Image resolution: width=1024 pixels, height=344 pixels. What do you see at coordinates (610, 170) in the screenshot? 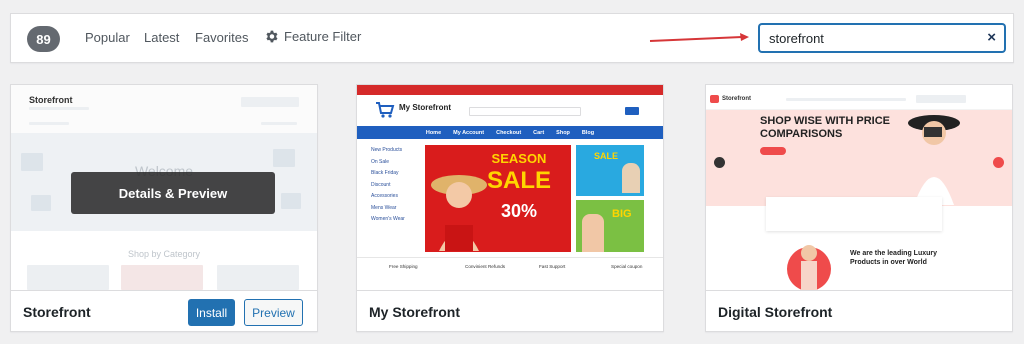
I see `promo-banner: SALE` at bounding box center [610, 170].